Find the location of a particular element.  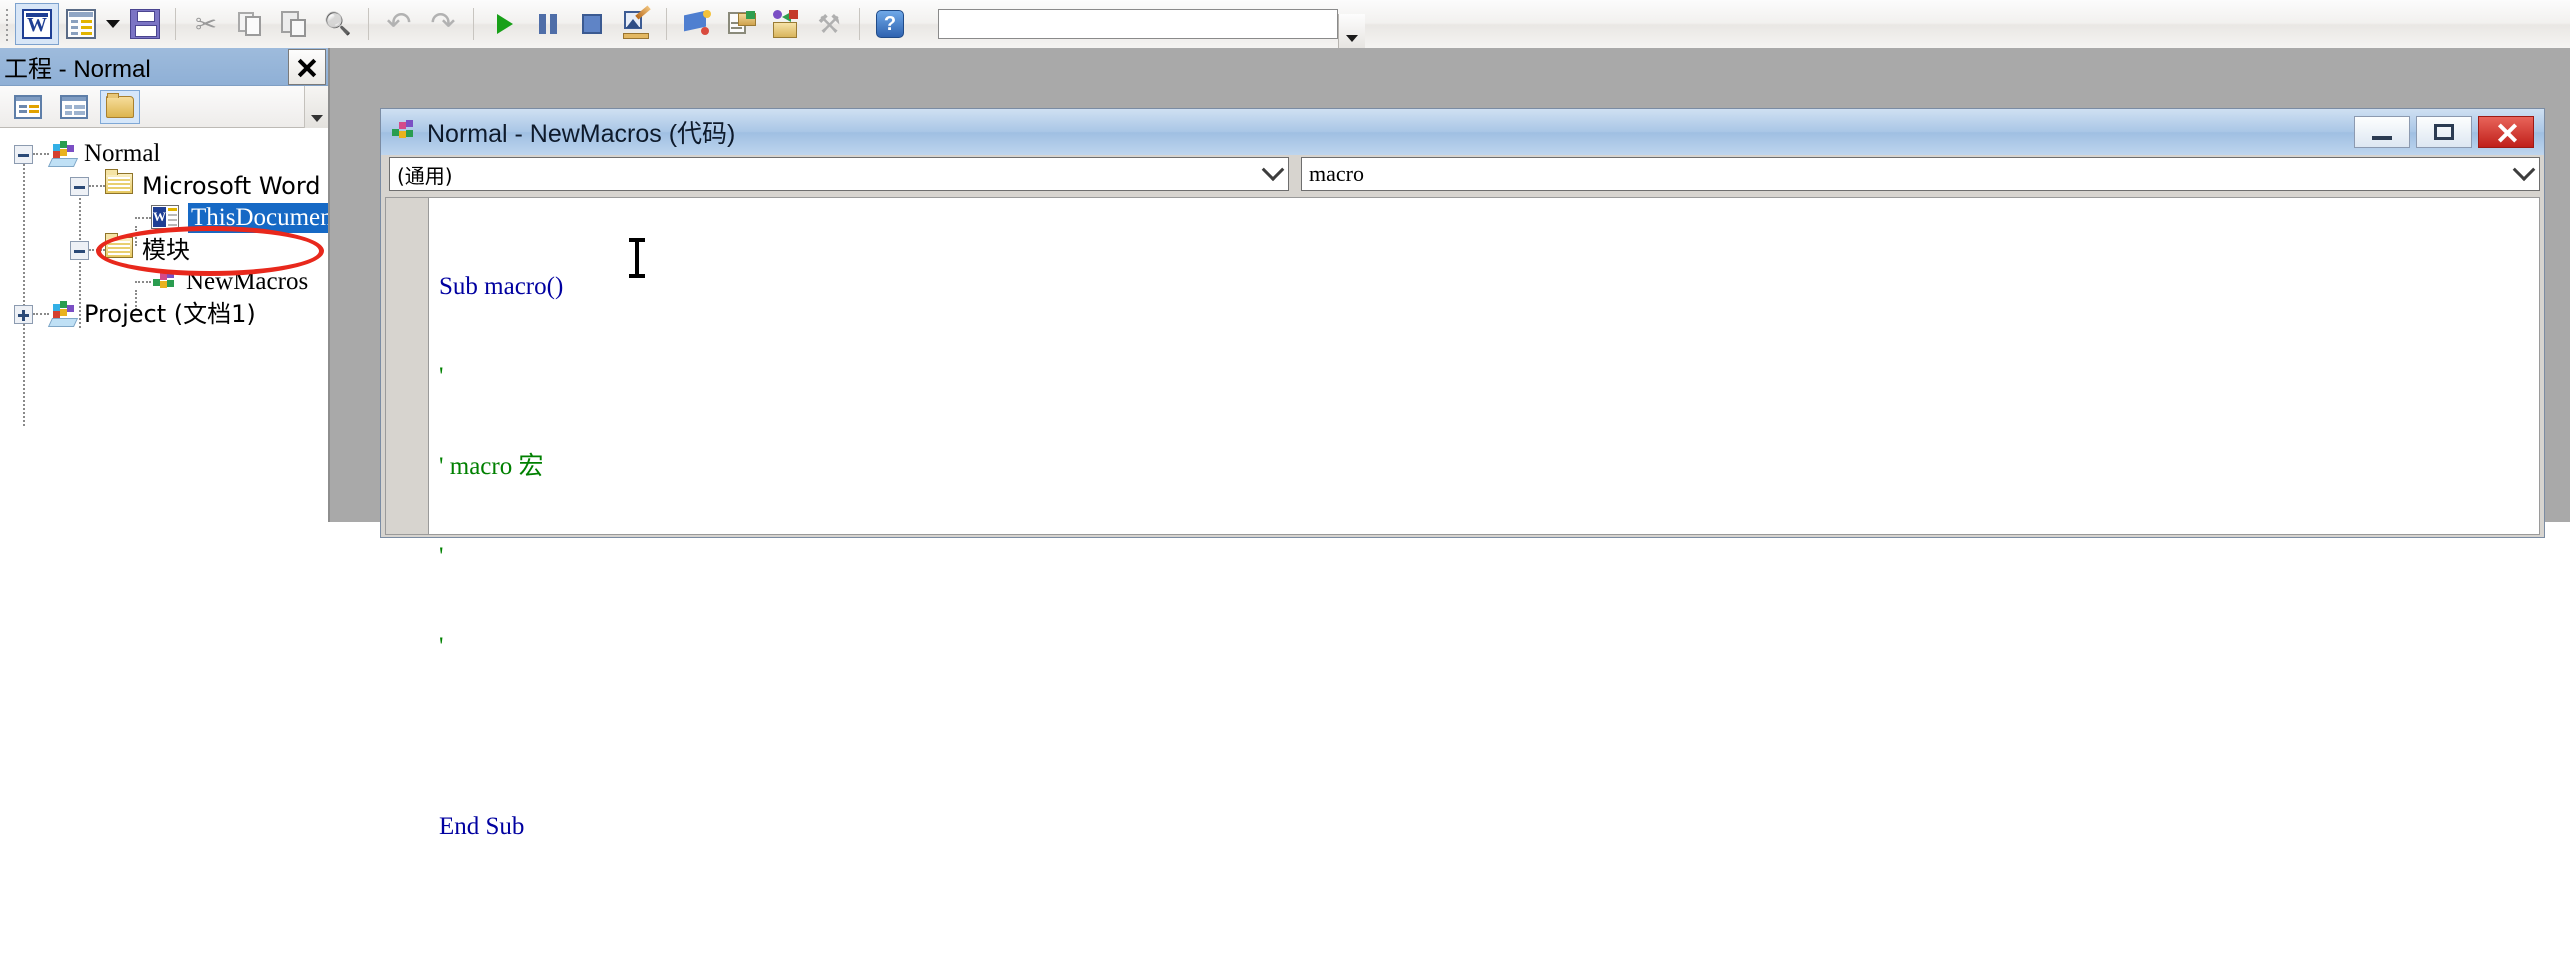

redo-arrow-icon is located at coordinates (443, 24).